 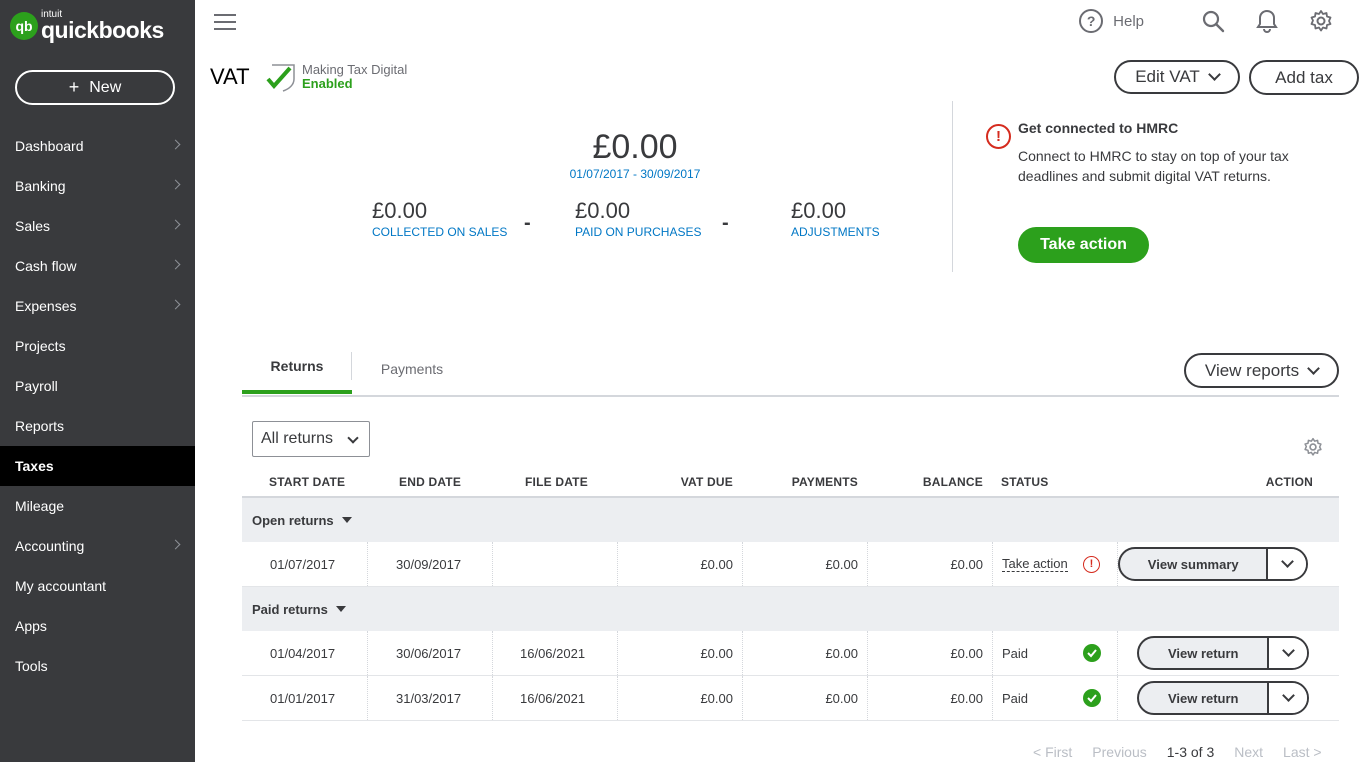 I want to click on plus-icon: +, so click(x=74, y=87).